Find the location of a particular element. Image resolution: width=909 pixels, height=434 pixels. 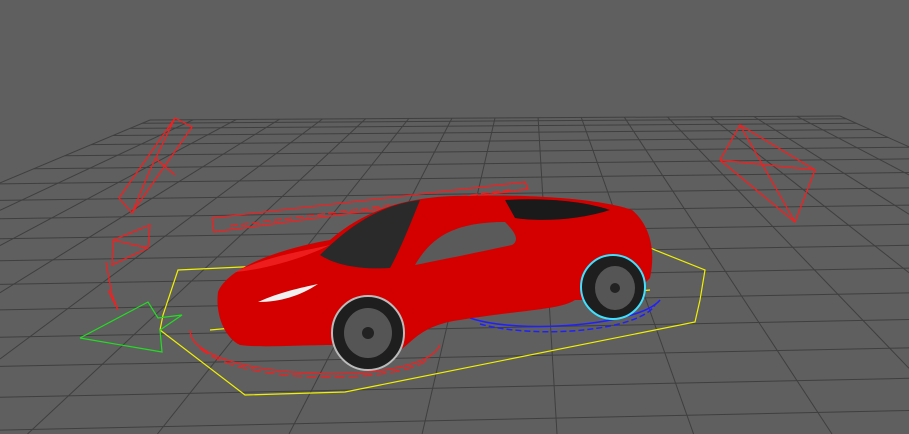

green-control is located at coordinates (131, 327).